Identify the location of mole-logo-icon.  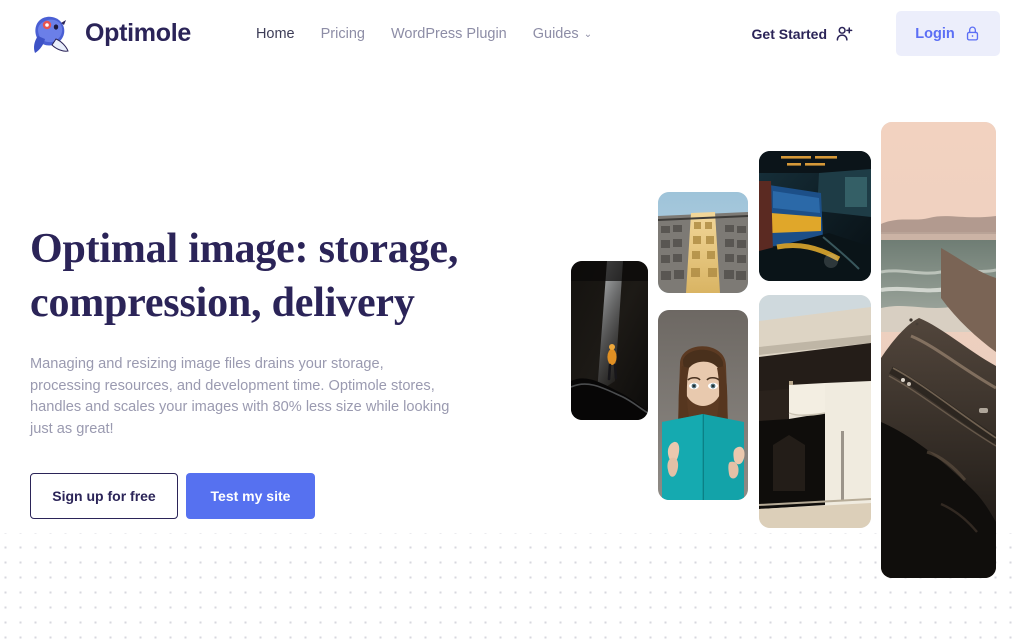
(53, 34).